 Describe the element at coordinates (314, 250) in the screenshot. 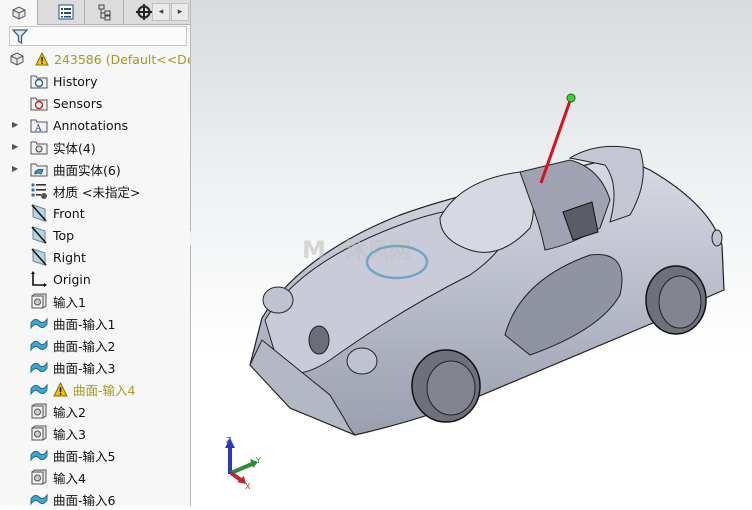

I see `svg-text: M` at that location.